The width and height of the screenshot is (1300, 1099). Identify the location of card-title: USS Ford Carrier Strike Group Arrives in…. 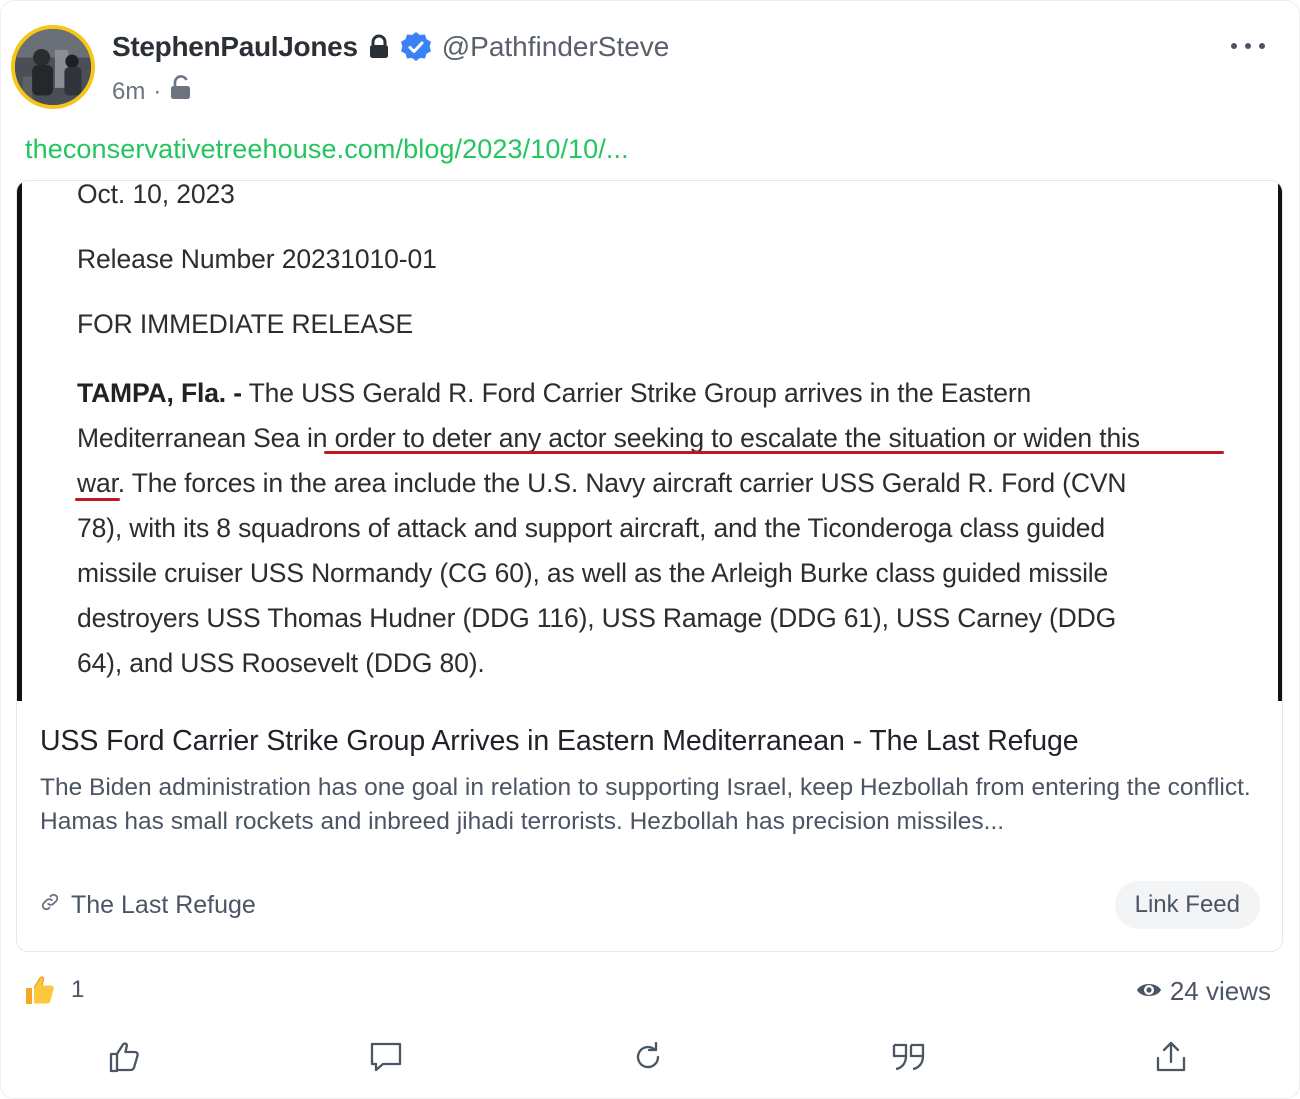
(559, 741).